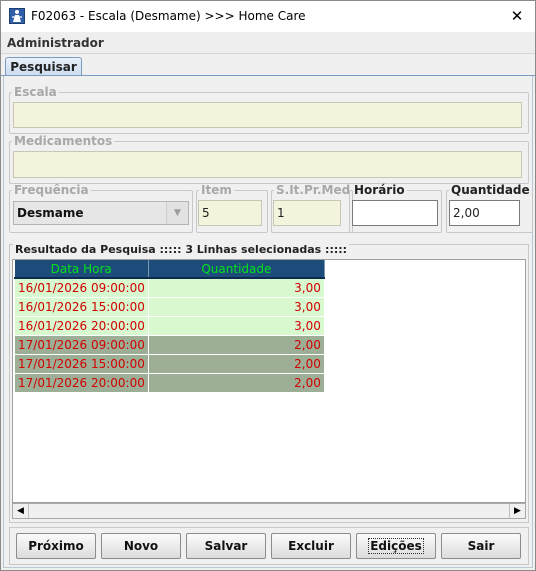 This screenshot has width=536, height=571. Describe the element at coordinates (267, 164) in the screenshot. I see `medicamentos-field` at that location.